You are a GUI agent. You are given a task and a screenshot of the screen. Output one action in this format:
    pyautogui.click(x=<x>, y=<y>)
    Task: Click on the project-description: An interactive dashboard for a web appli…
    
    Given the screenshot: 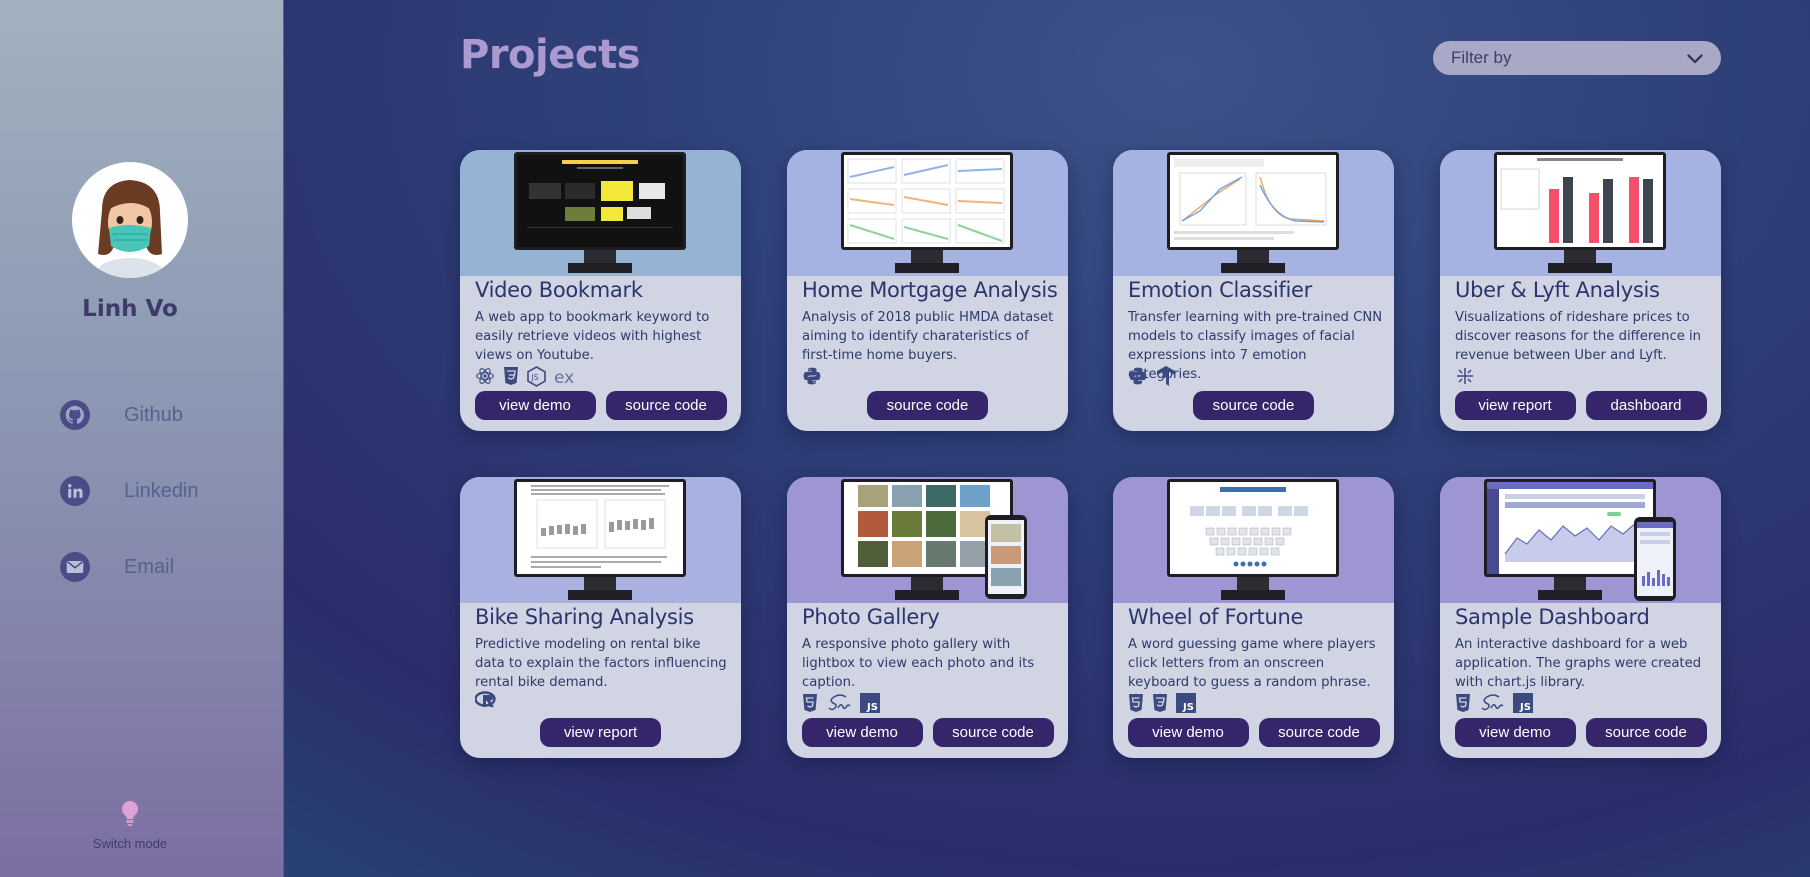 What is the action you would take?
    pyautogui.click(x=1578, y=663)
    